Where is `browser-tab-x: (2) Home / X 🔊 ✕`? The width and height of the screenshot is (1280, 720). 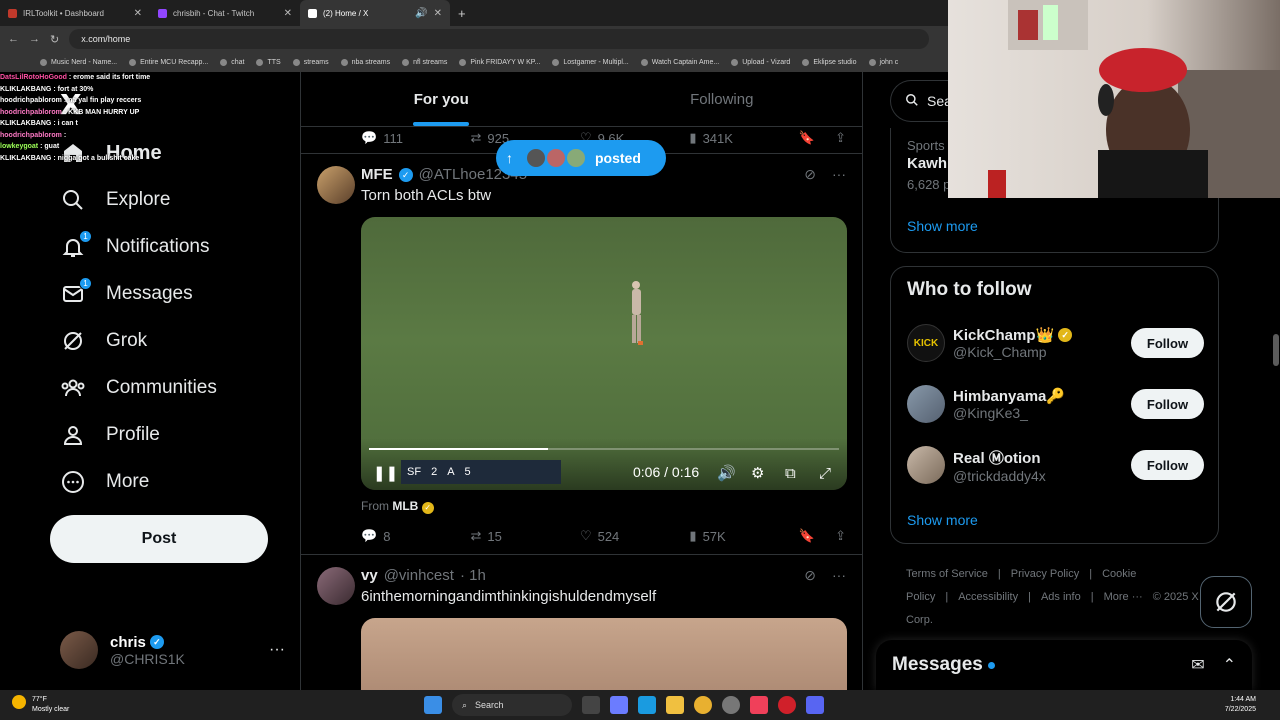 browser-tab-x: (2) Home / X 🔊 ✕ is located at coordinates (375, 13).